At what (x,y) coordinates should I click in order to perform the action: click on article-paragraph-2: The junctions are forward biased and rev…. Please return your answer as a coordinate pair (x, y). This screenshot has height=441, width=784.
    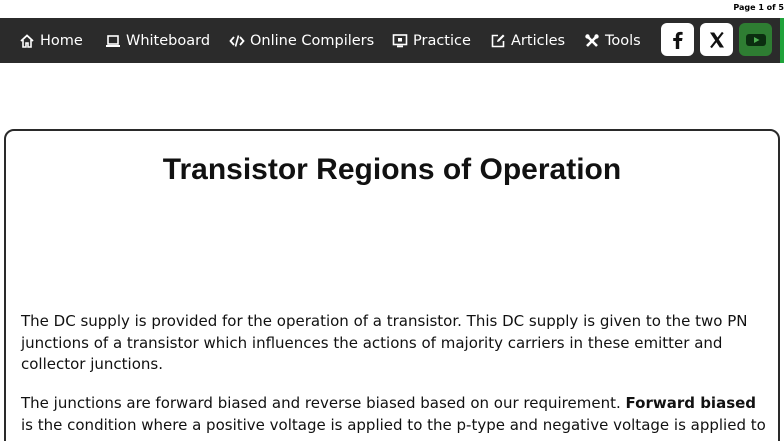
    Looking at the image, I should click on (393, 414).